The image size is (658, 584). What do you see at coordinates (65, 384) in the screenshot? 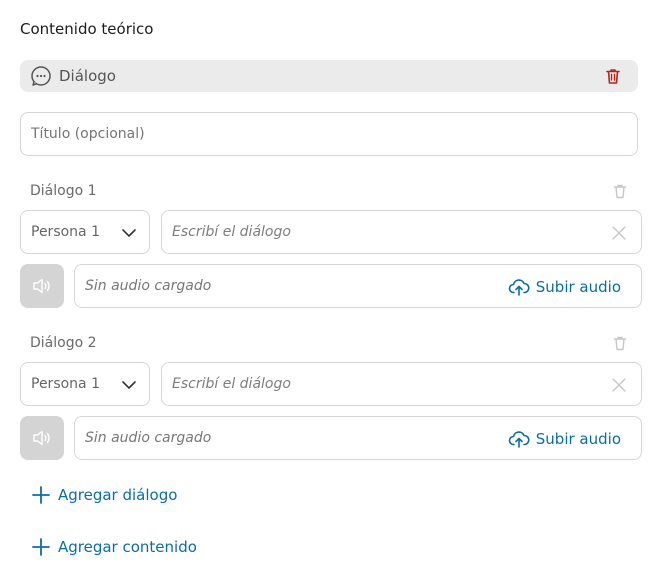
I see `dialog-2-persona-value: Persona 1` at bounding box center [65, 384].